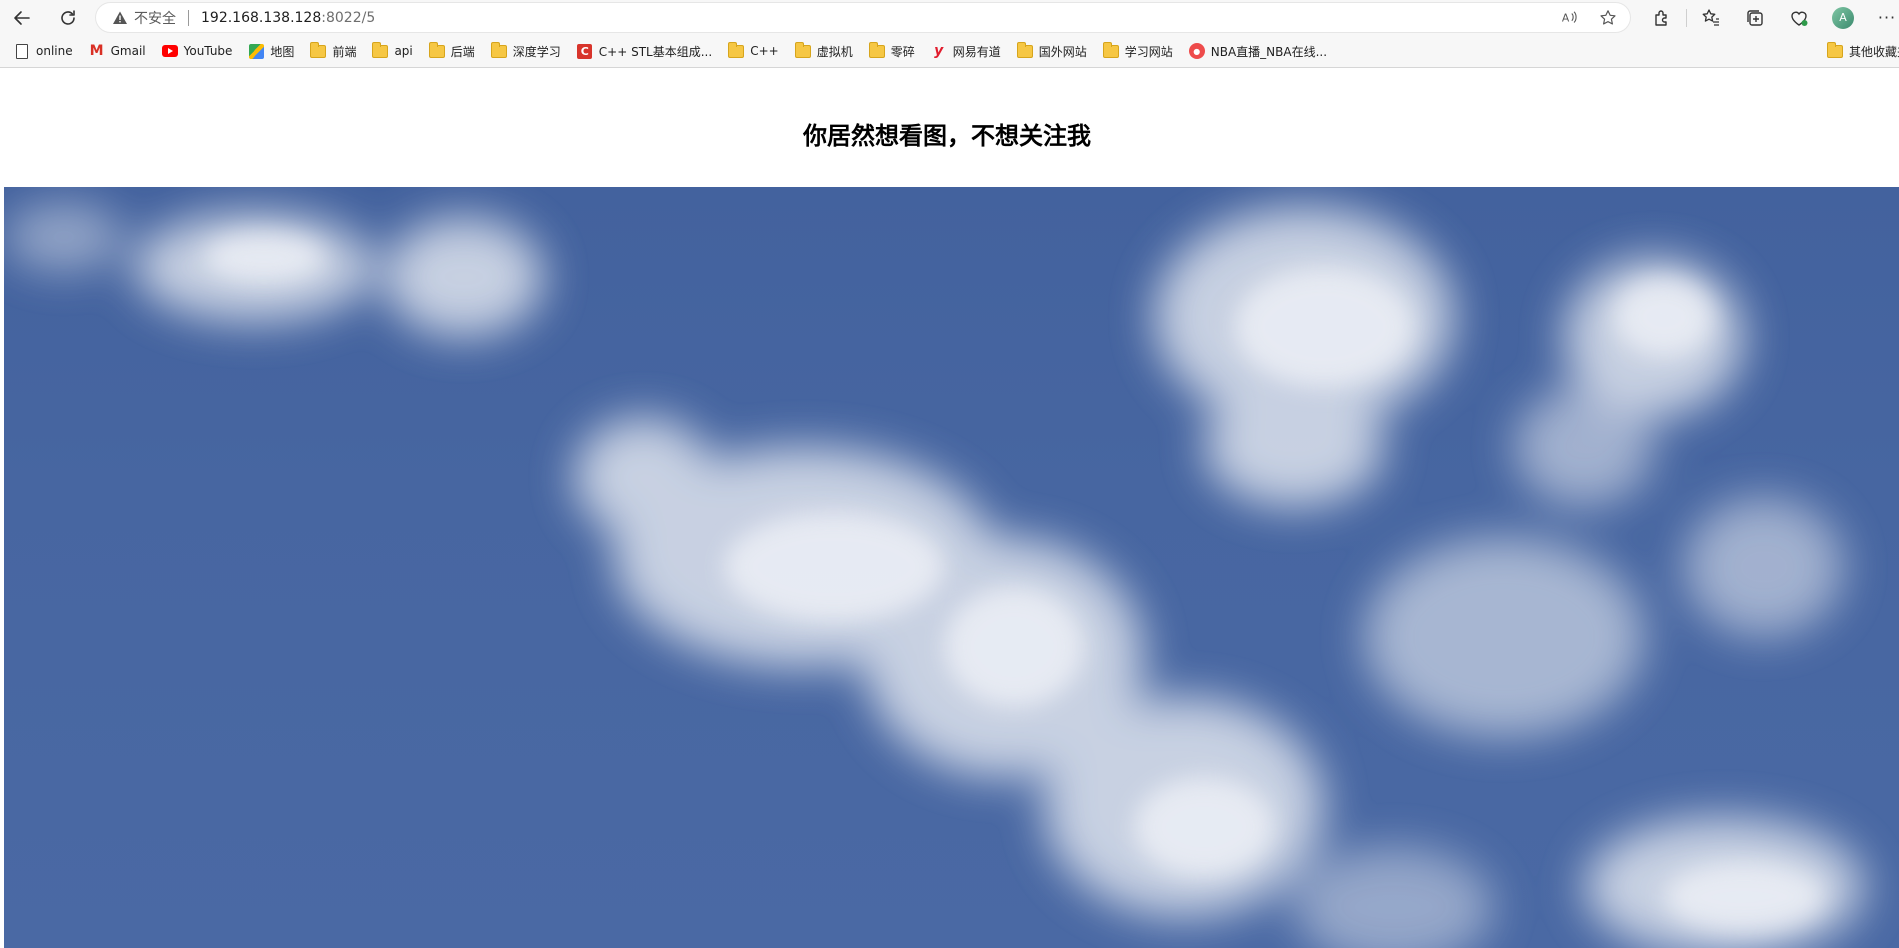 Image resolution: width=1899 pixels, height=948 pixels. I want to click on arrow-left-icon, so click(22, 17).